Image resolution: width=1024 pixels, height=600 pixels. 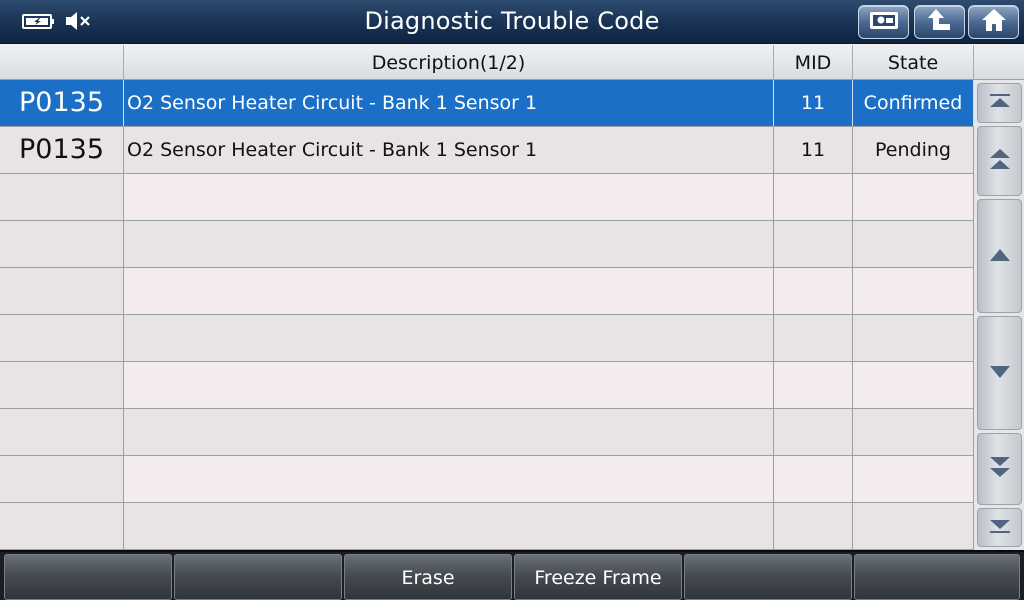 I want to click on column-header-mid: MID, so click(x=813, y=62).